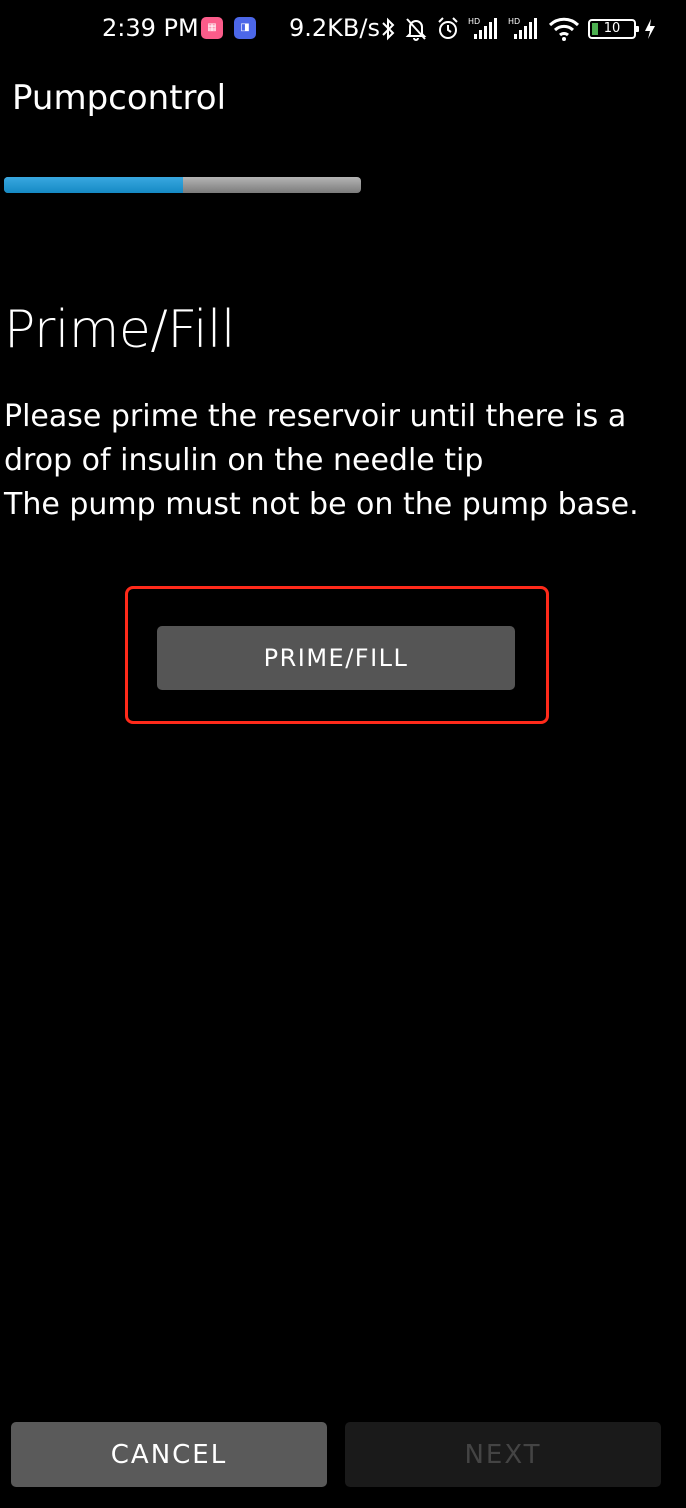 The height and width of the screenshot is (1508, 686). What do you see at coordinates (484, 29) in the screenshot?
I see `signal-hd-1-icon: HD` at bounding box center [484, 29].